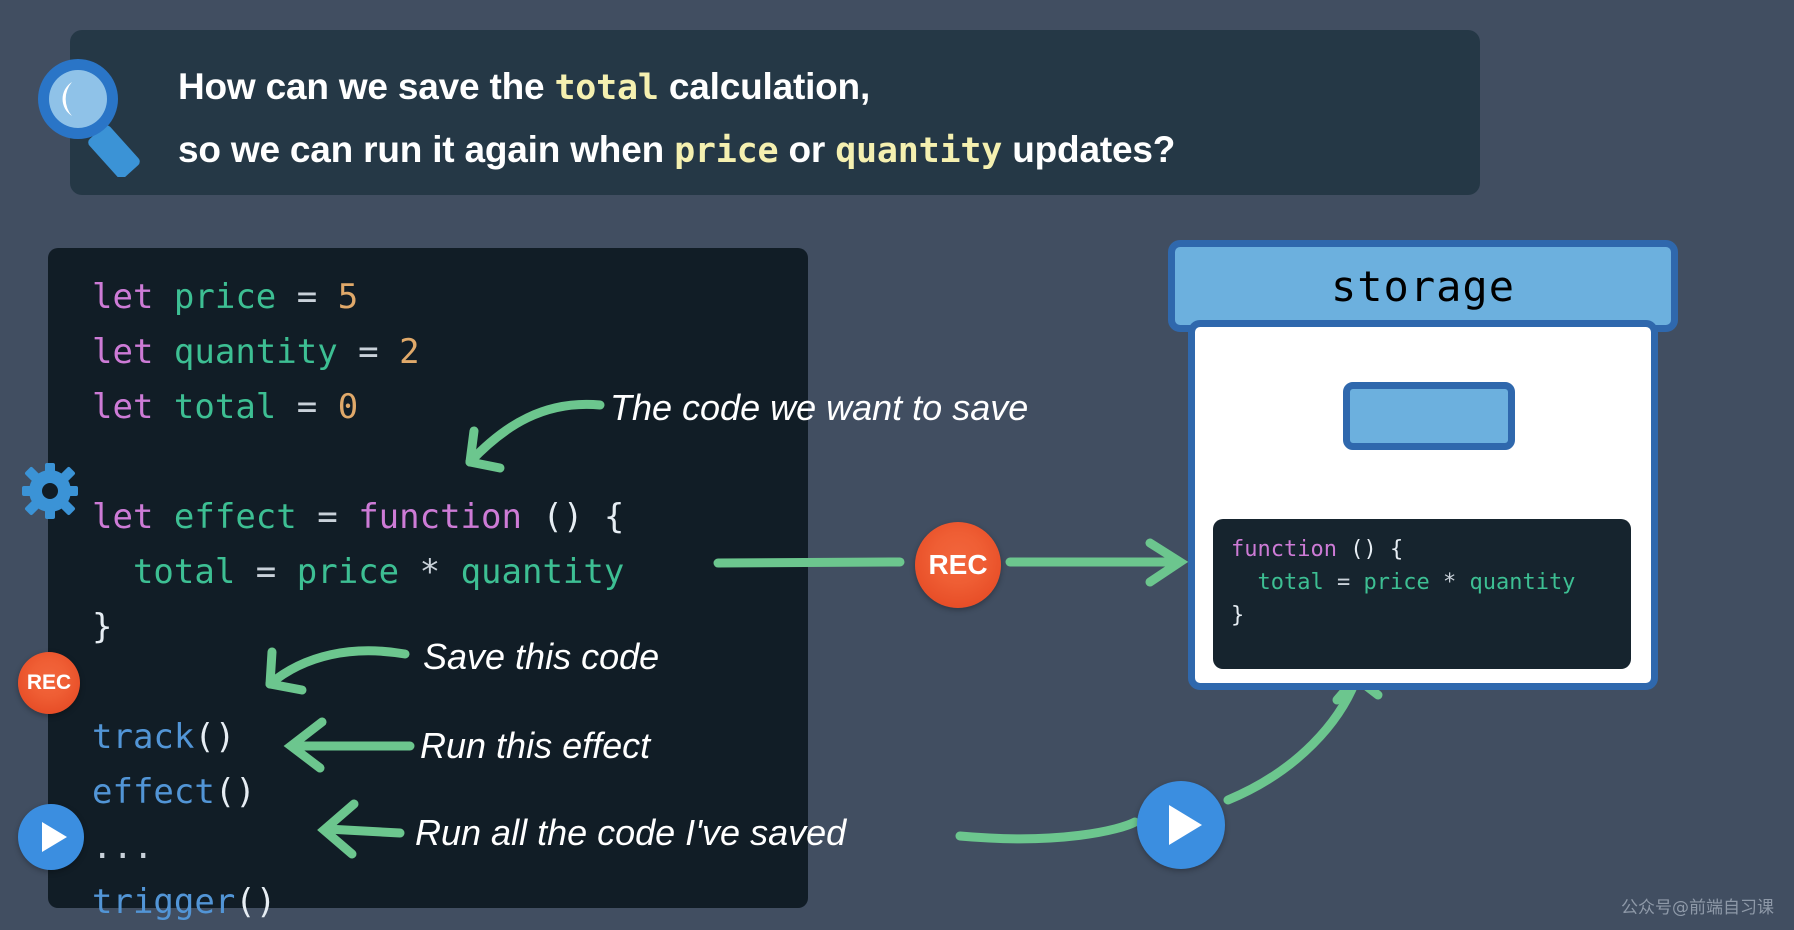  I want to click on annotation-run-all-the-code-ive-saved: Run all the code I've saved, so click(631, 832).